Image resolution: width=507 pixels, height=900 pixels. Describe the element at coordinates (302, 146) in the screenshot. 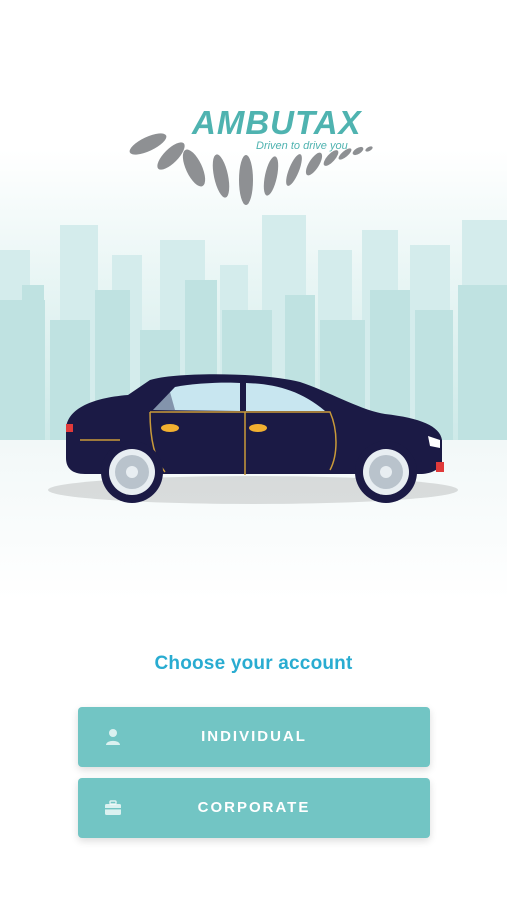

I see `brand-tagline: Driven to drive you` at that location.